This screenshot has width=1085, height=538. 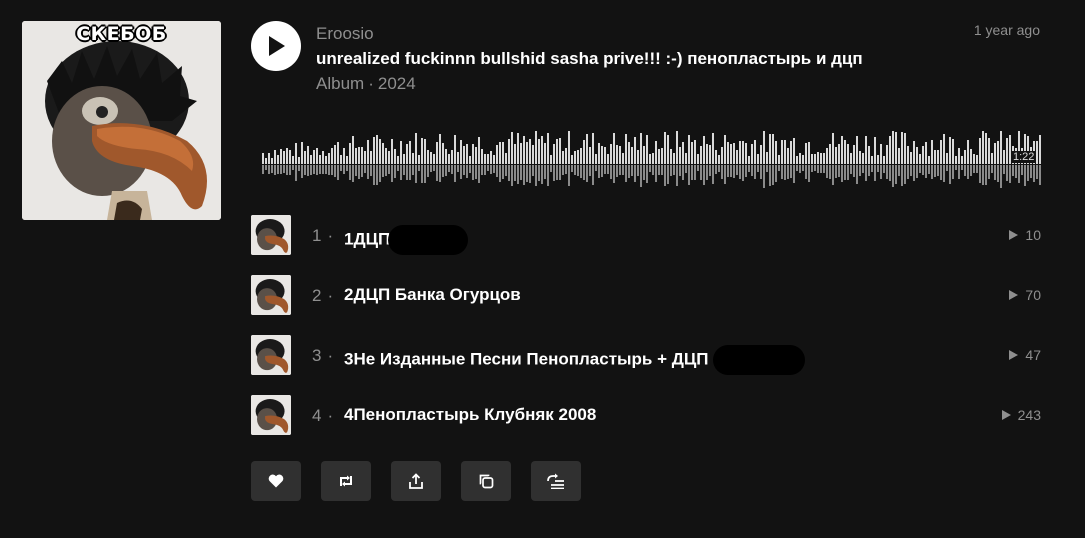 I want to click on play-button, so click(x=276, y=46).